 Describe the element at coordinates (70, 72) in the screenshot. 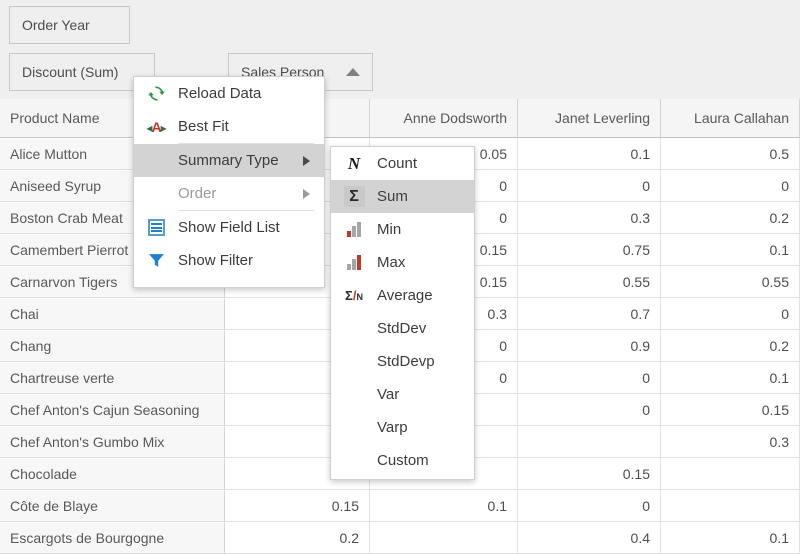

I see `field-button-label: Discount (Sum)` at that location.